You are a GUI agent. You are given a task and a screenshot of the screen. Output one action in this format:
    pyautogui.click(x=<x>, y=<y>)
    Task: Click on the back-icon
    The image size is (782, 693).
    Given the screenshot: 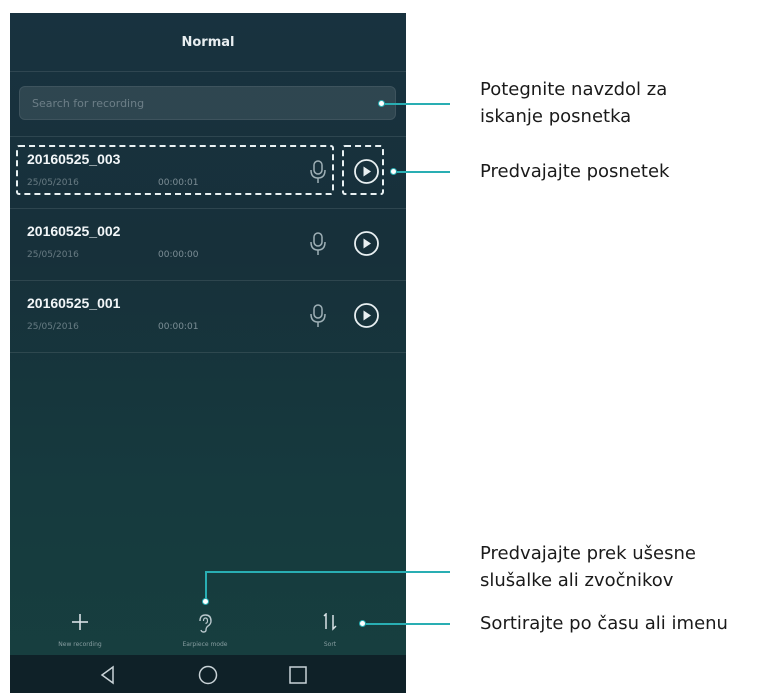 What is the action you would take?
    pyautogui.click(x=108, y=675)
    